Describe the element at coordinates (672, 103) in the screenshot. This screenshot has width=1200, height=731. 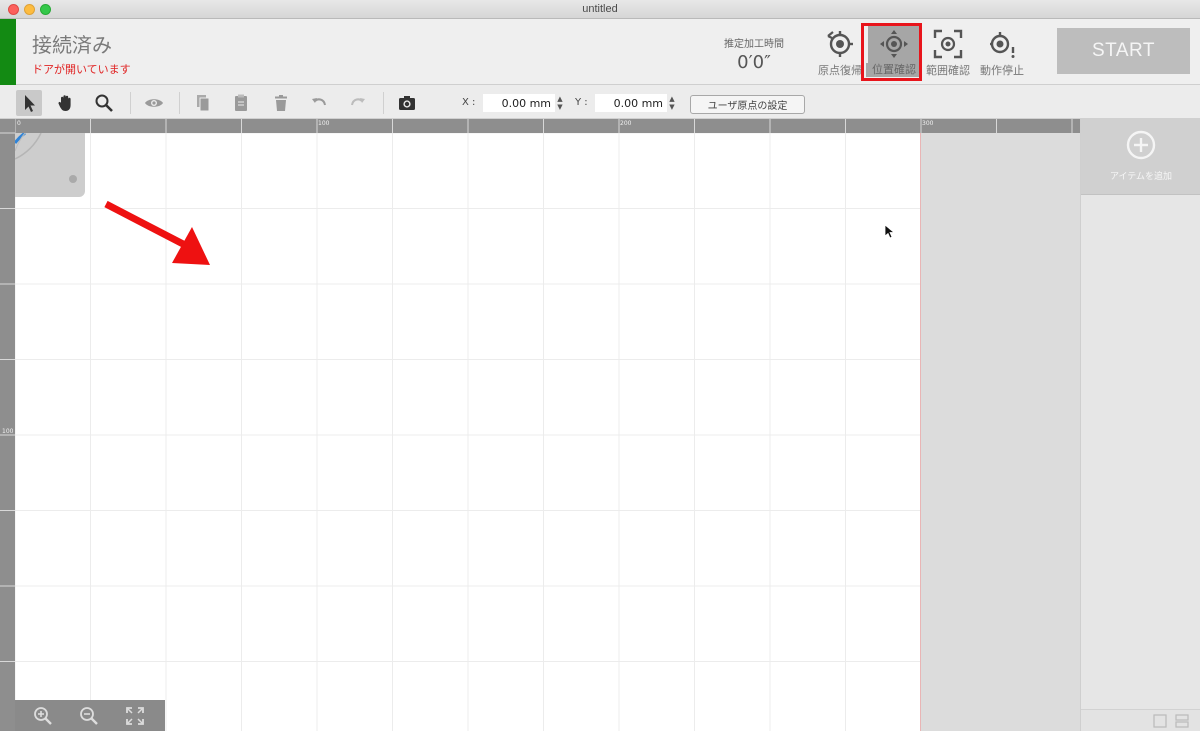
I see `y-stepper: ▲ ▼` at that location.